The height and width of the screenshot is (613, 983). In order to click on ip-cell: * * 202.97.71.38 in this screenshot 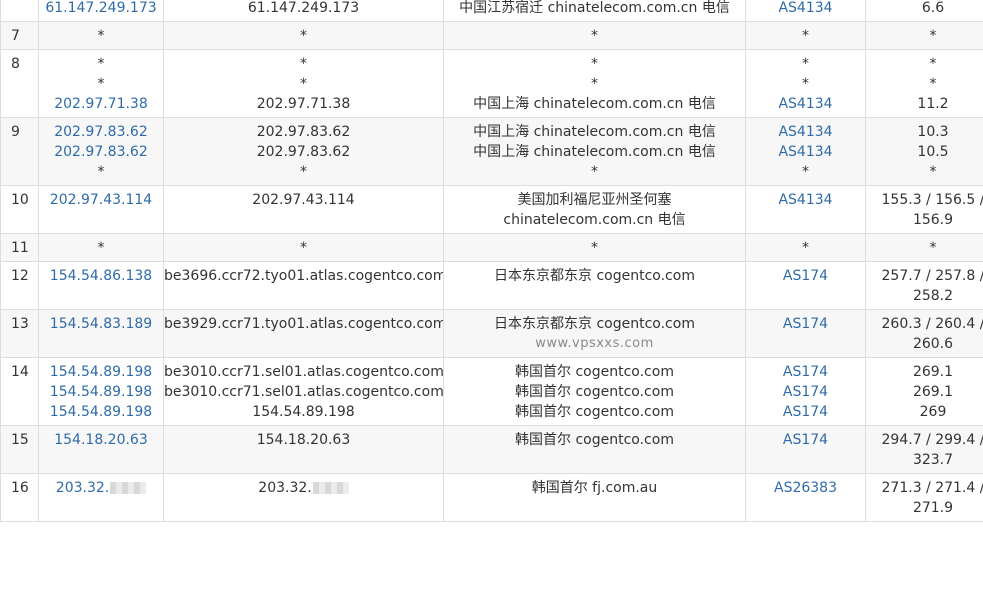, I will do `click(101, 83)`.